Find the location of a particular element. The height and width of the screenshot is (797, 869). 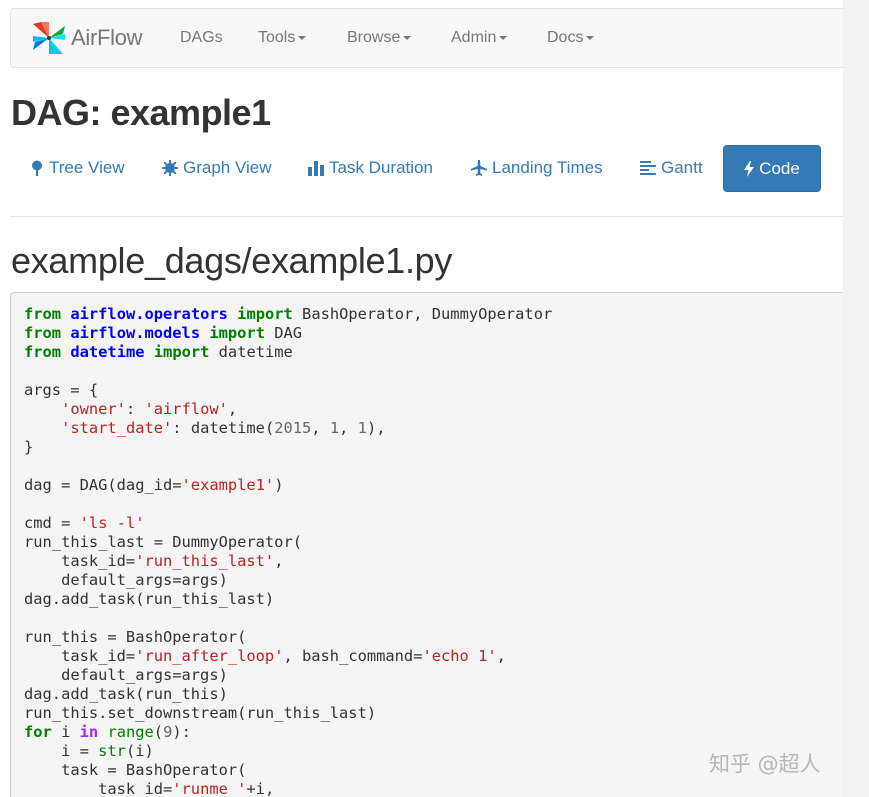

code-line: cmd = 'ls -l' is located at coordinates (433, 523).